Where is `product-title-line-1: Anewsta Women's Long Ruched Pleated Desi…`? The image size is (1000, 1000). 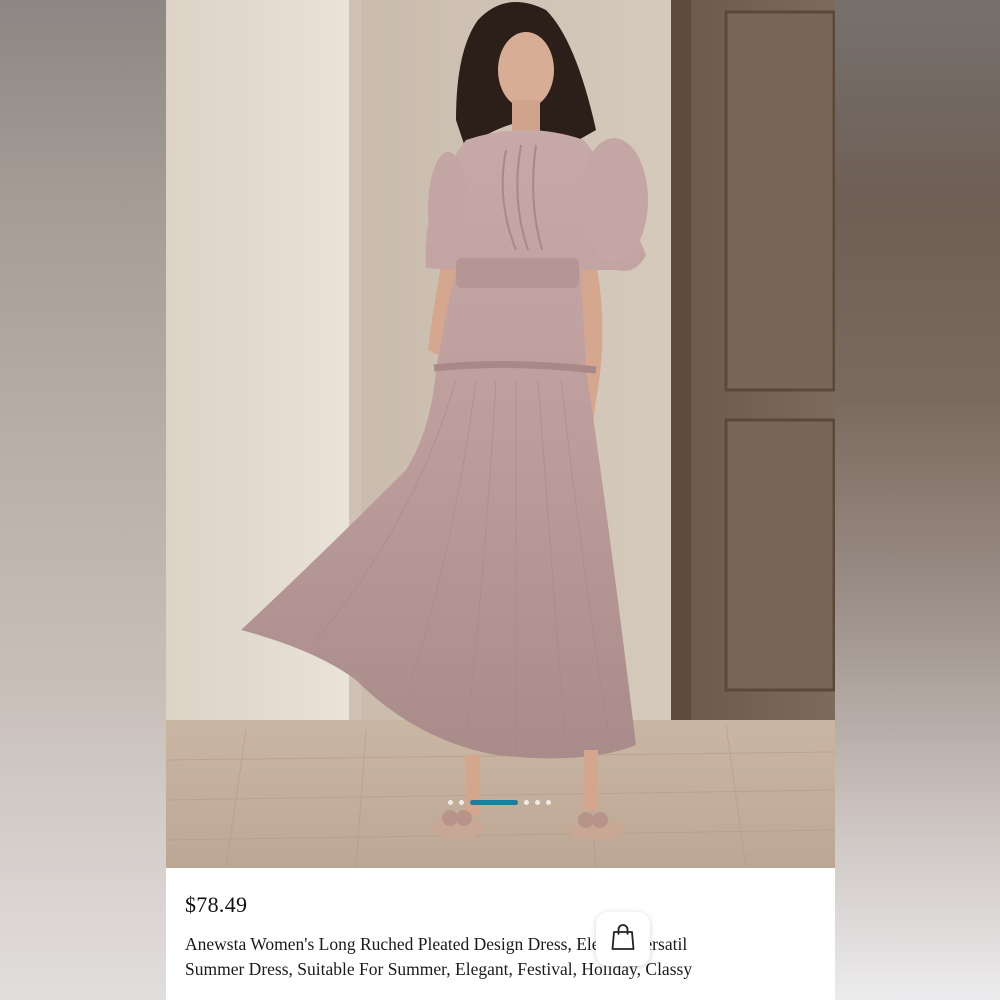 product-title-line-1: Anewsta Women's Long Ruched Pleated Desi… is located at coordinates (436, 944).